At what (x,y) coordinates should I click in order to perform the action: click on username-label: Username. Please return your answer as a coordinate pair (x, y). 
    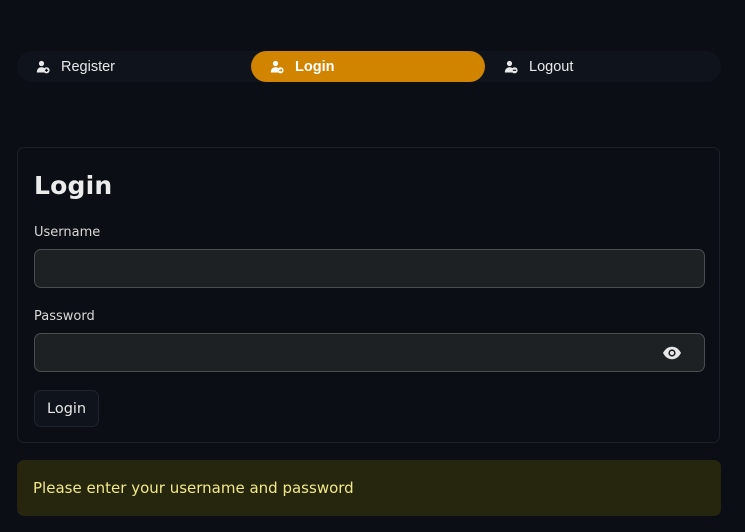
    Looking at the image, I should click on (67, 232).